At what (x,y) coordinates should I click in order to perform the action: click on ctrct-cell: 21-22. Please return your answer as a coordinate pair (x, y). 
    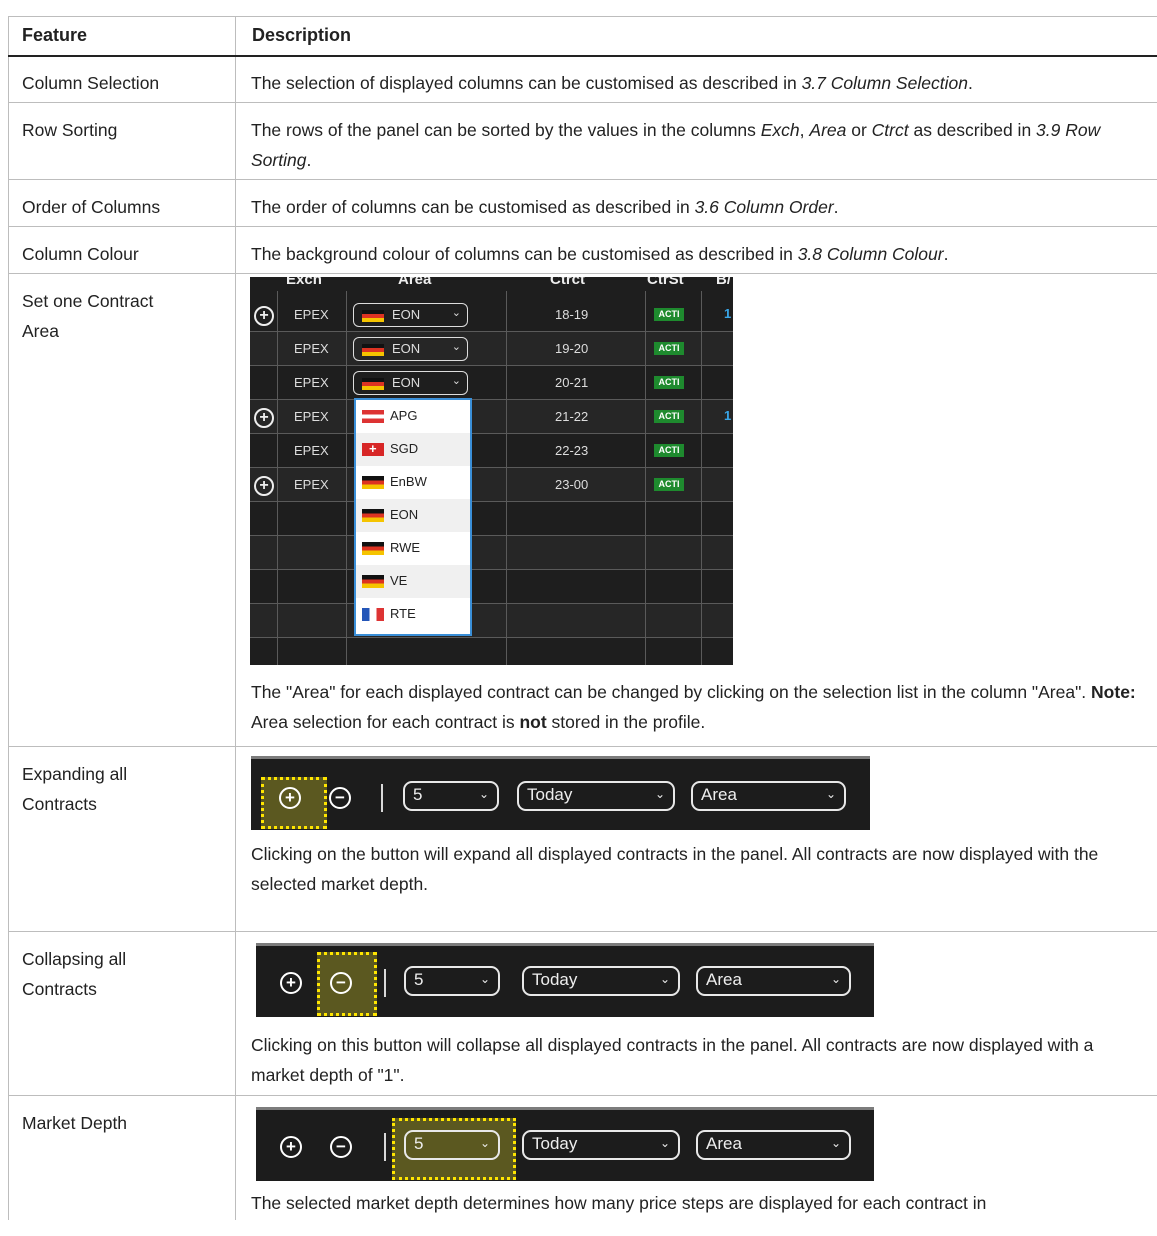
    Looking at the image, I should click on (572, 416).